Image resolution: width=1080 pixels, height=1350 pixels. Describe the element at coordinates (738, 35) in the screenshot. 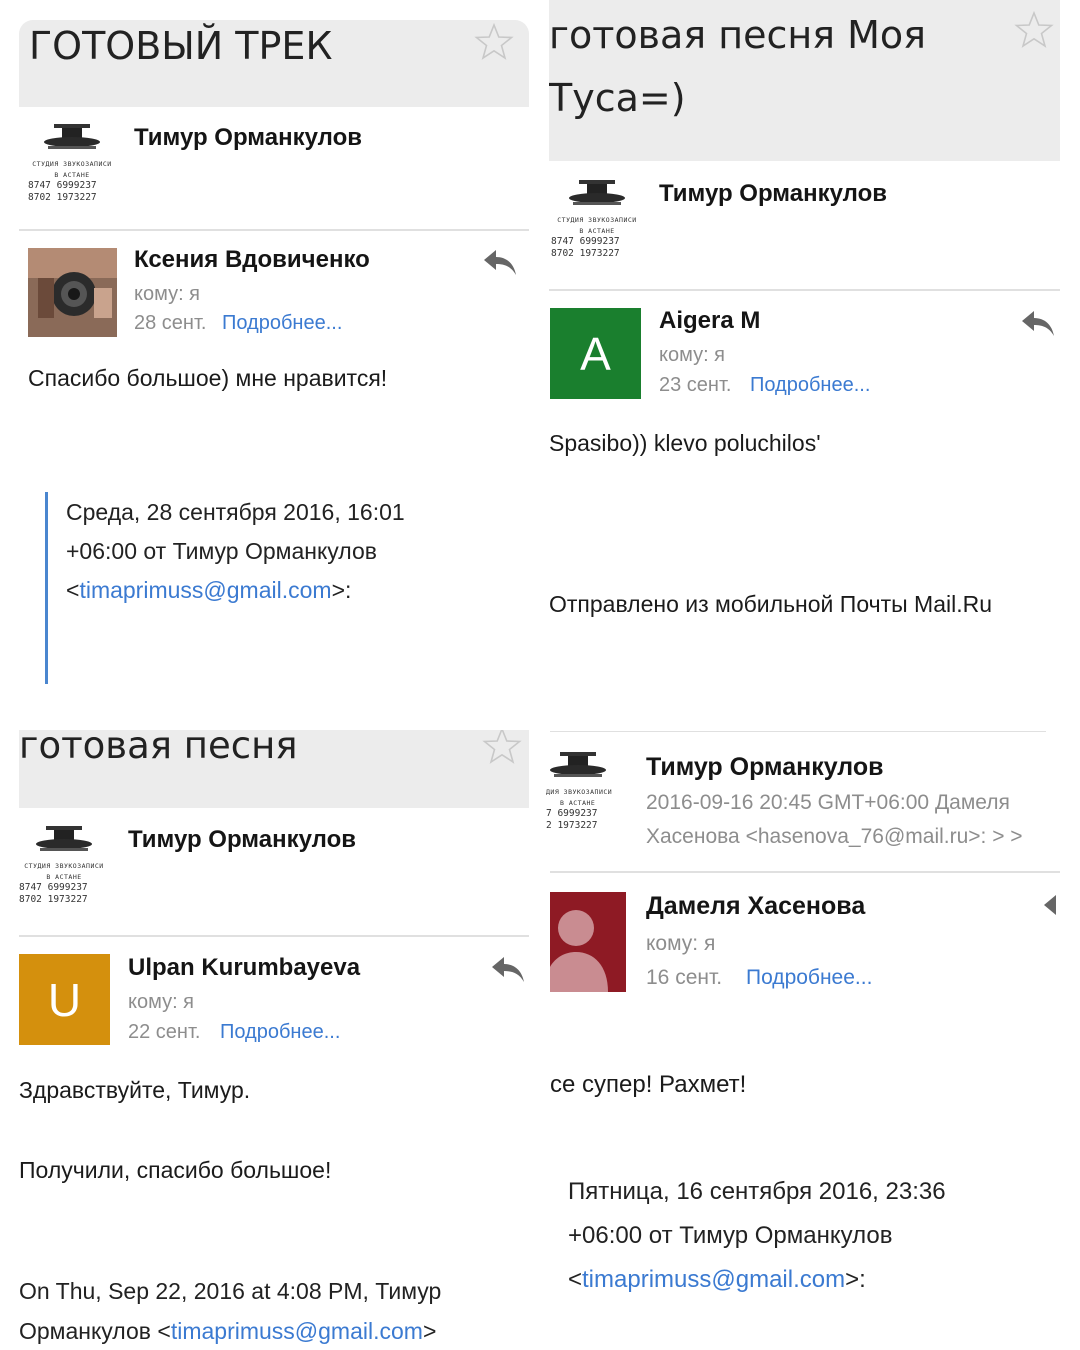

I see `email-subject-line-1: готовая песня Моя` at that location.